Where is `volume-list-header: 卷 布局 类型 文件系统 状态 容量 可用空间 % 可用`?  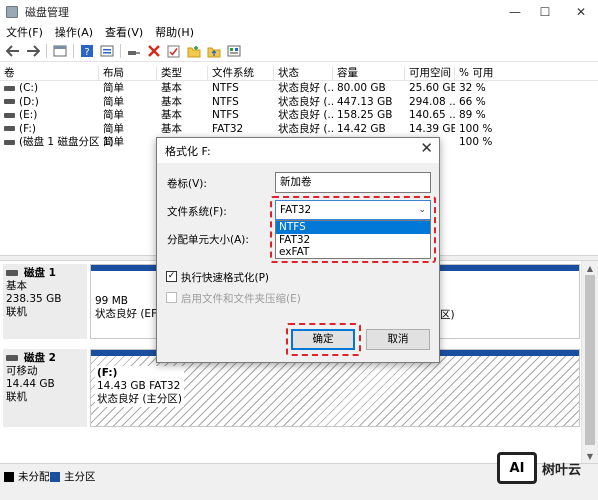
volume-list-header: 卷 布局 类型 文件系统 状态 容量 可用空间 % 可用 is located at coordinates (299, 73).